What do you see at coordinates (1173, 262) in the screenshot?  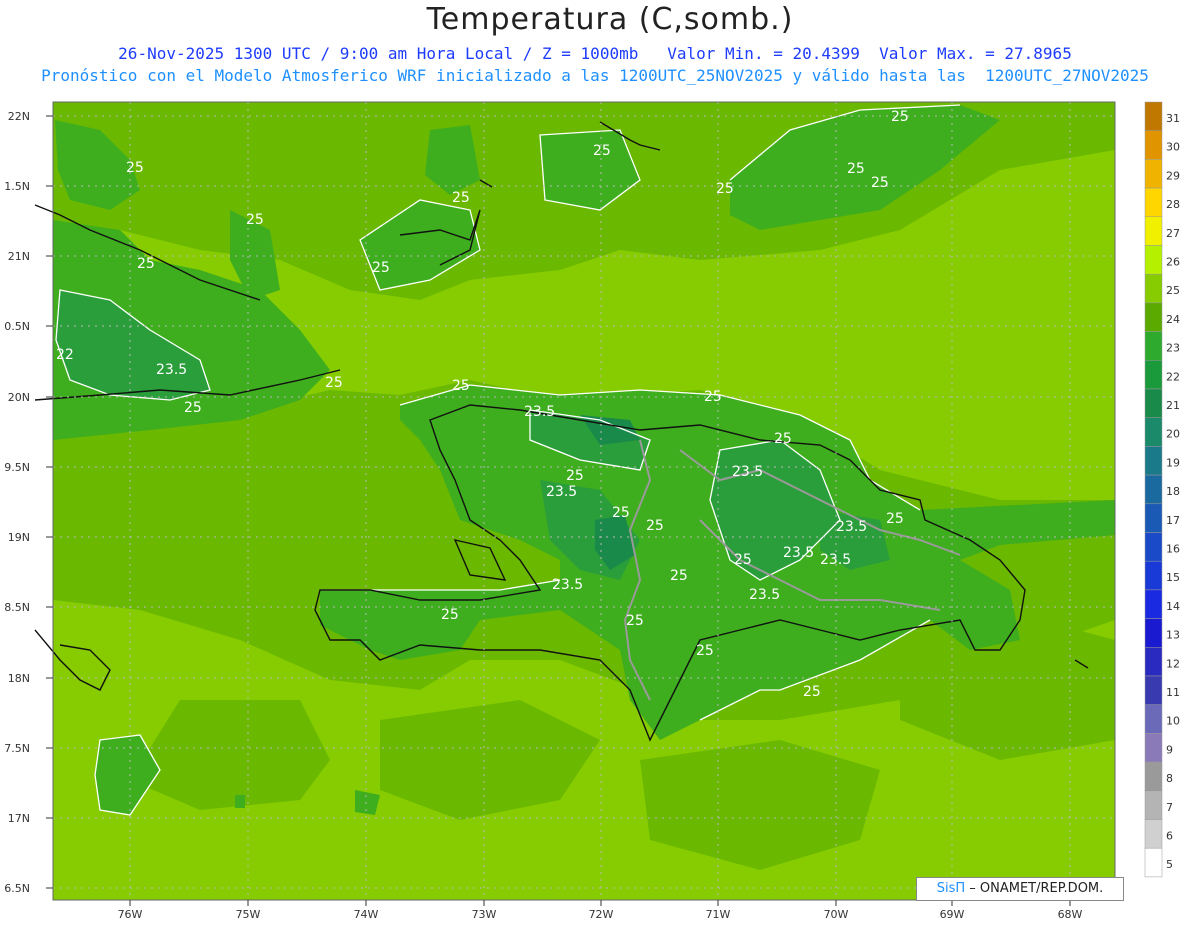 I see `colorbar-label: 26` at bounding box center [1173, 262].